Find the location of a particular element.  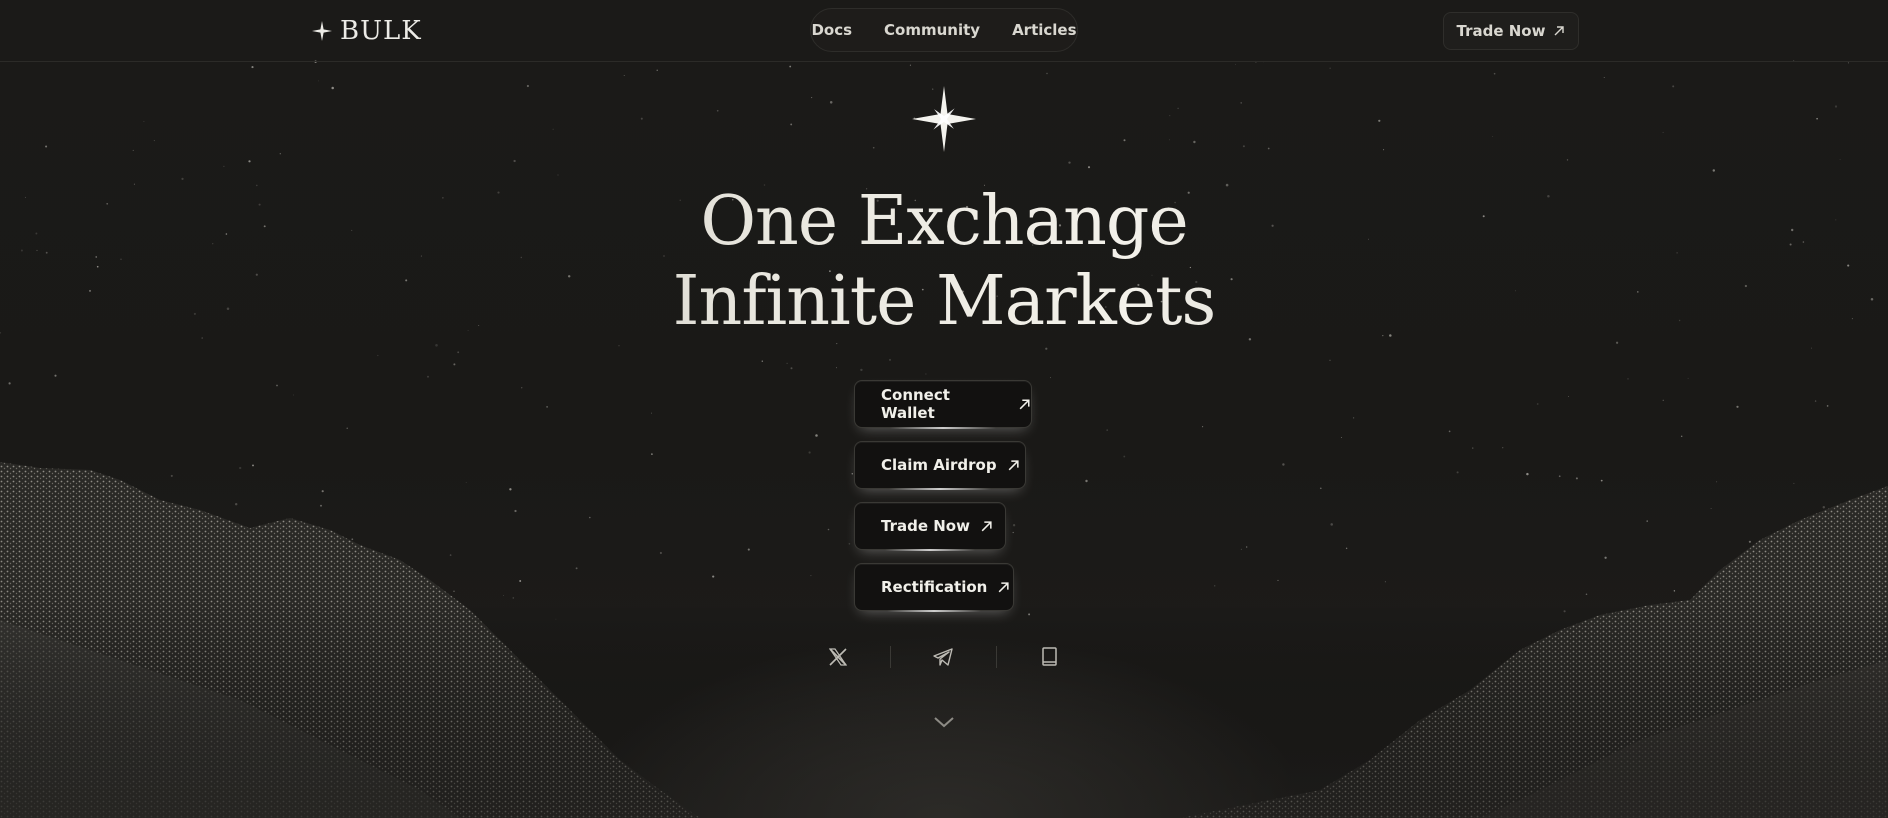

brand-logo: BULK is located at coordinates (367, 31).